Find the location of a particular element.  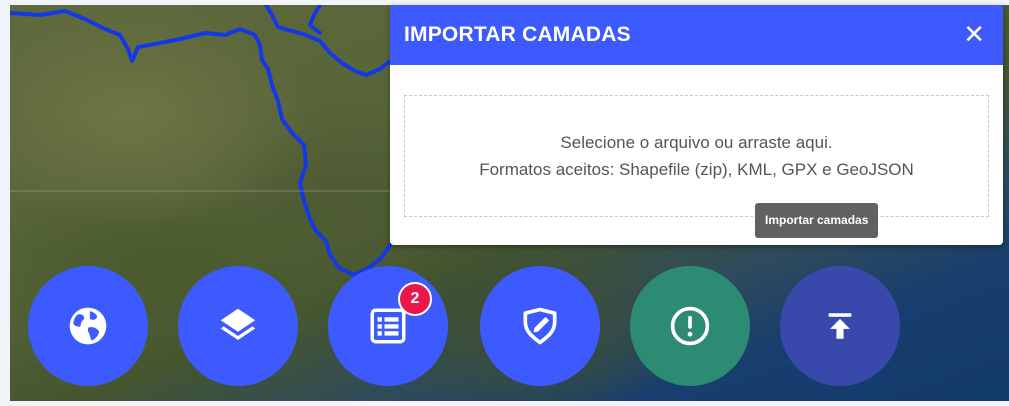

alert-button is located at coordinates (690, 326).